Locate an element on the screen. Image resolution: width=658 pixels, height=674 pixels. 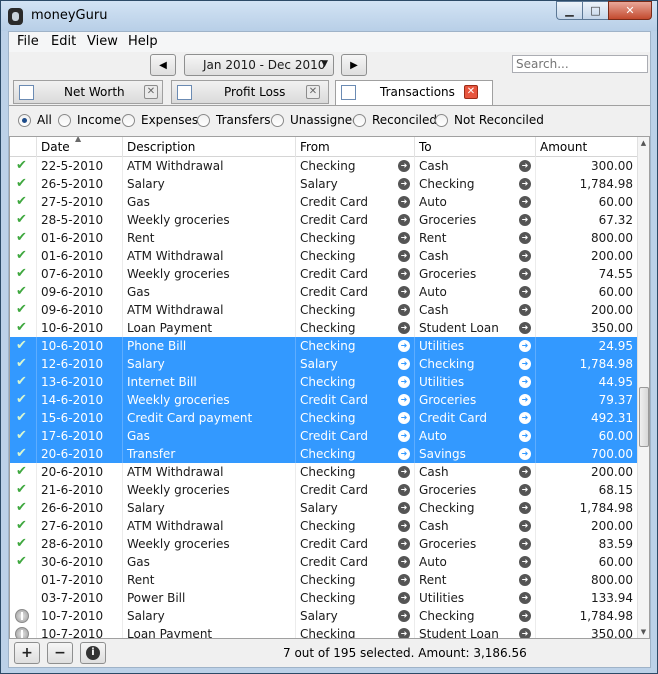
description-cell: Weekly groceries is located at coordinates (209, 544).